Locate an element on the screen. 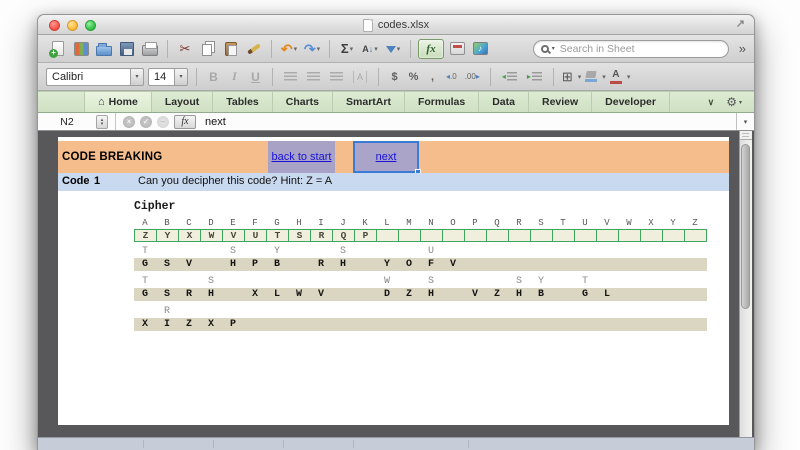 The image size is (800, 450). autosum-button: Σ ▾ is located at coordinates (347, 49).